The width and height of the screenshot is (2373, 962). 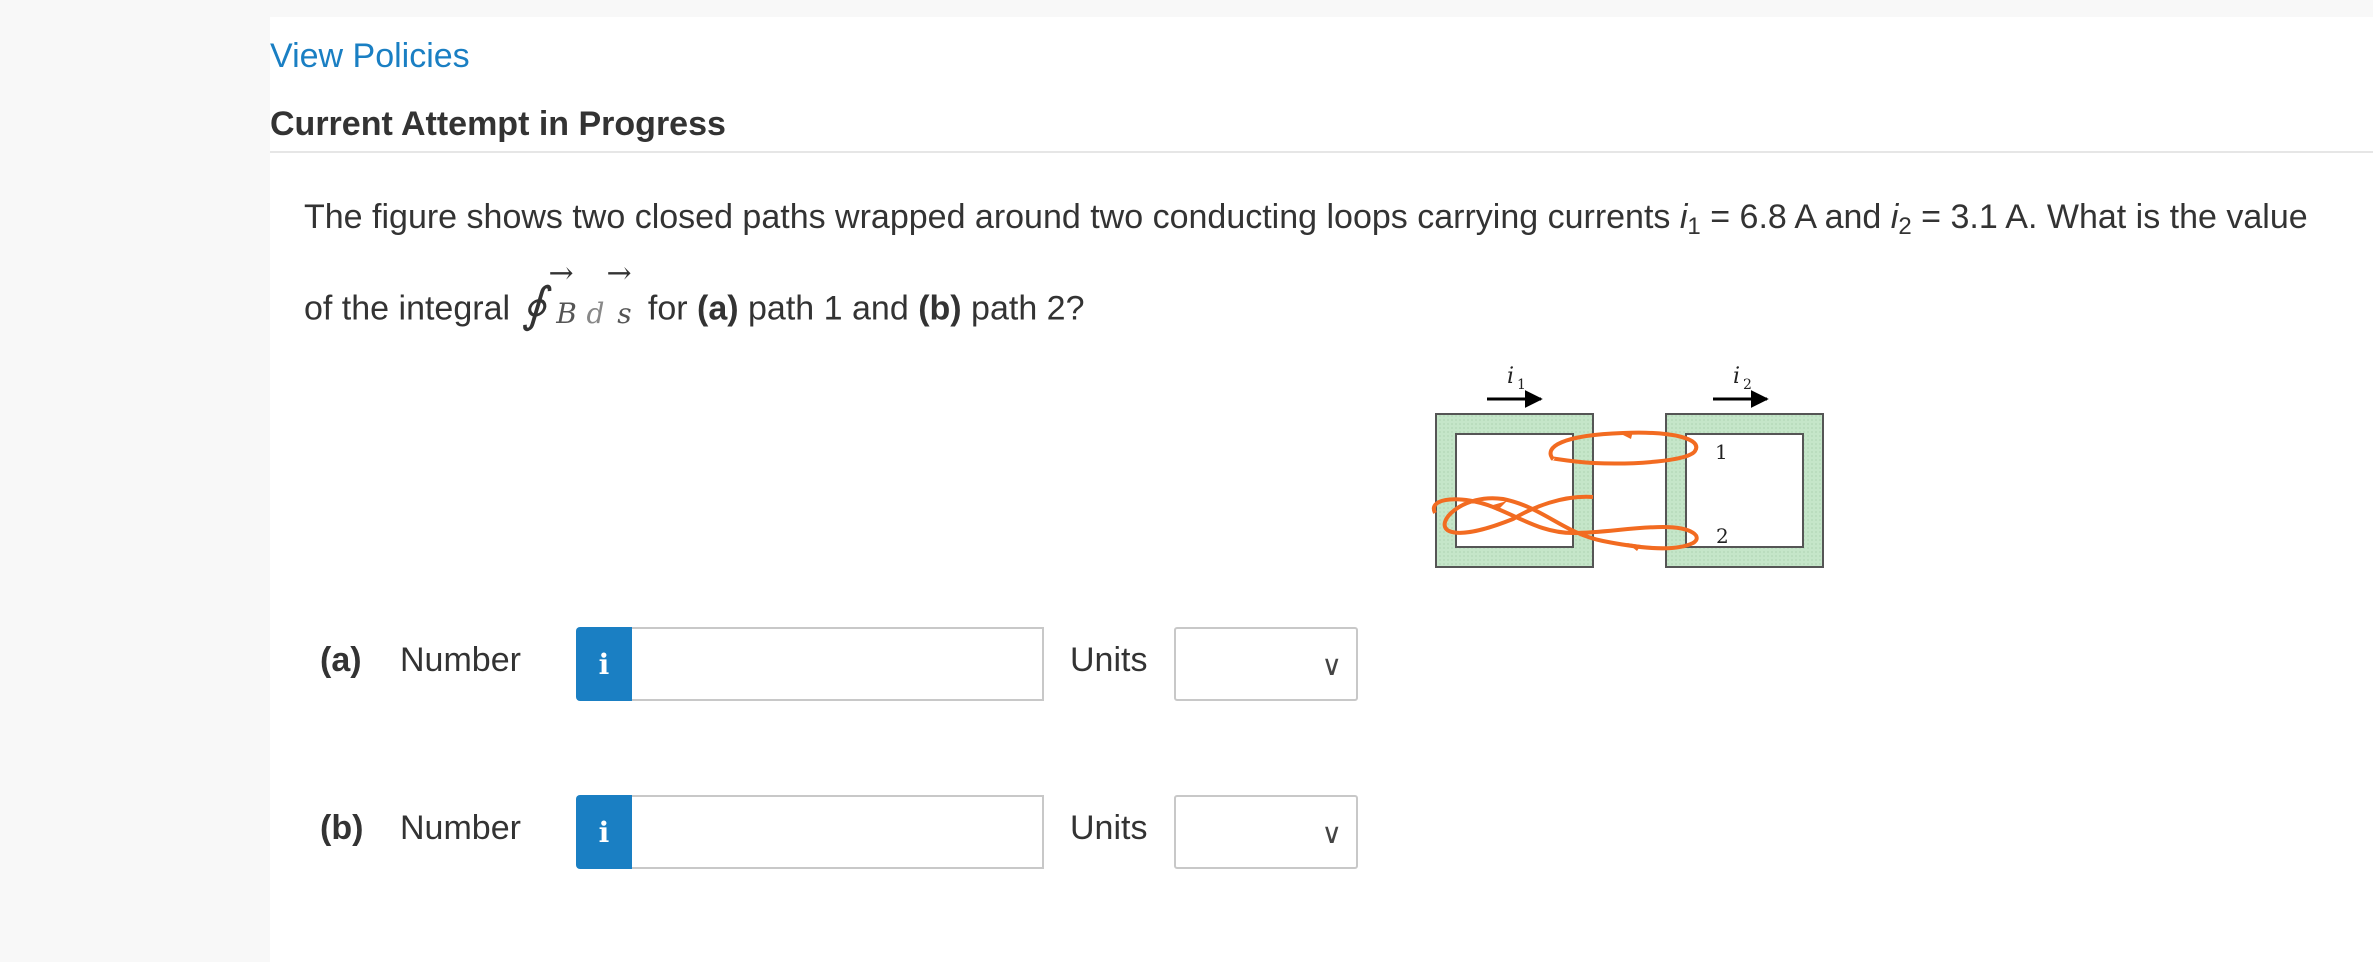 I want to click on number-input-a, so click(x=838, y=664).